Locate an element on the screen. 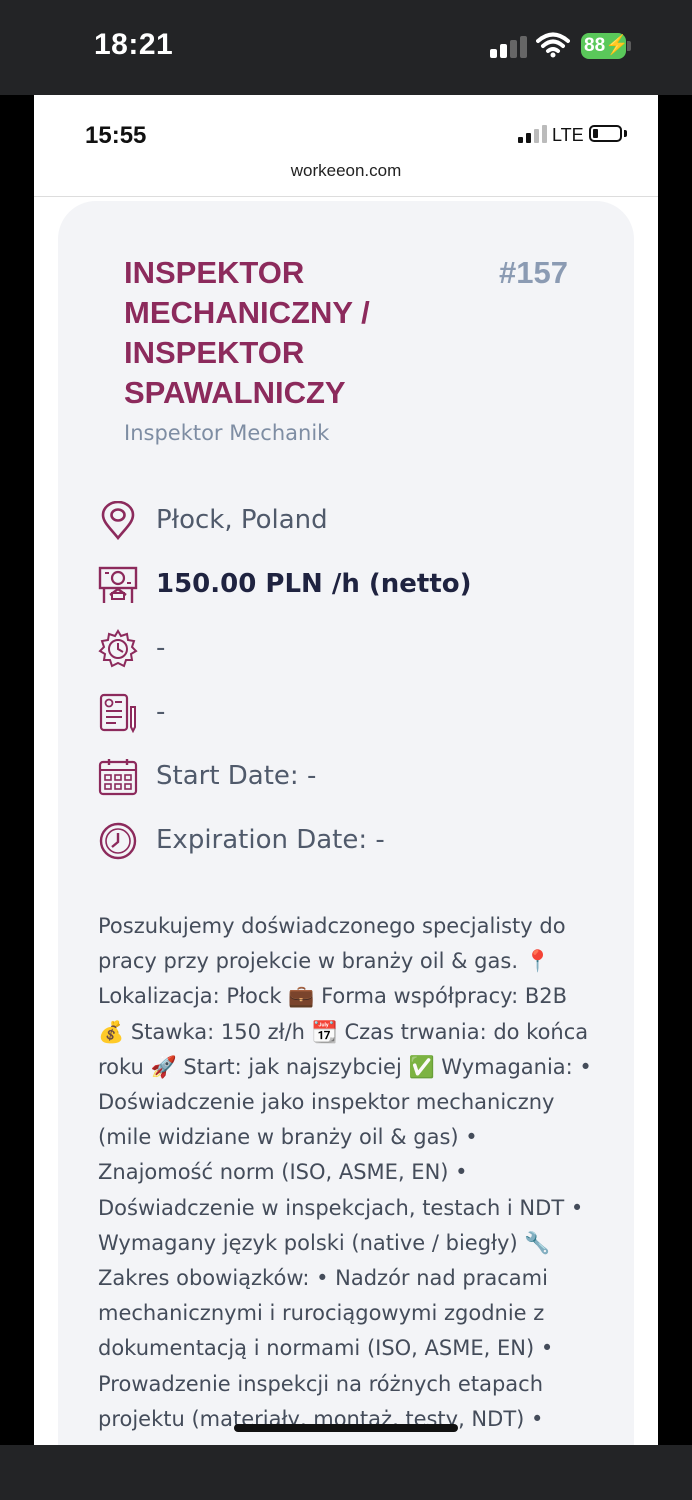 The width and height of the screenshot is (692, 1500). device-time: 18:21 is located at coordinates (134, 44).